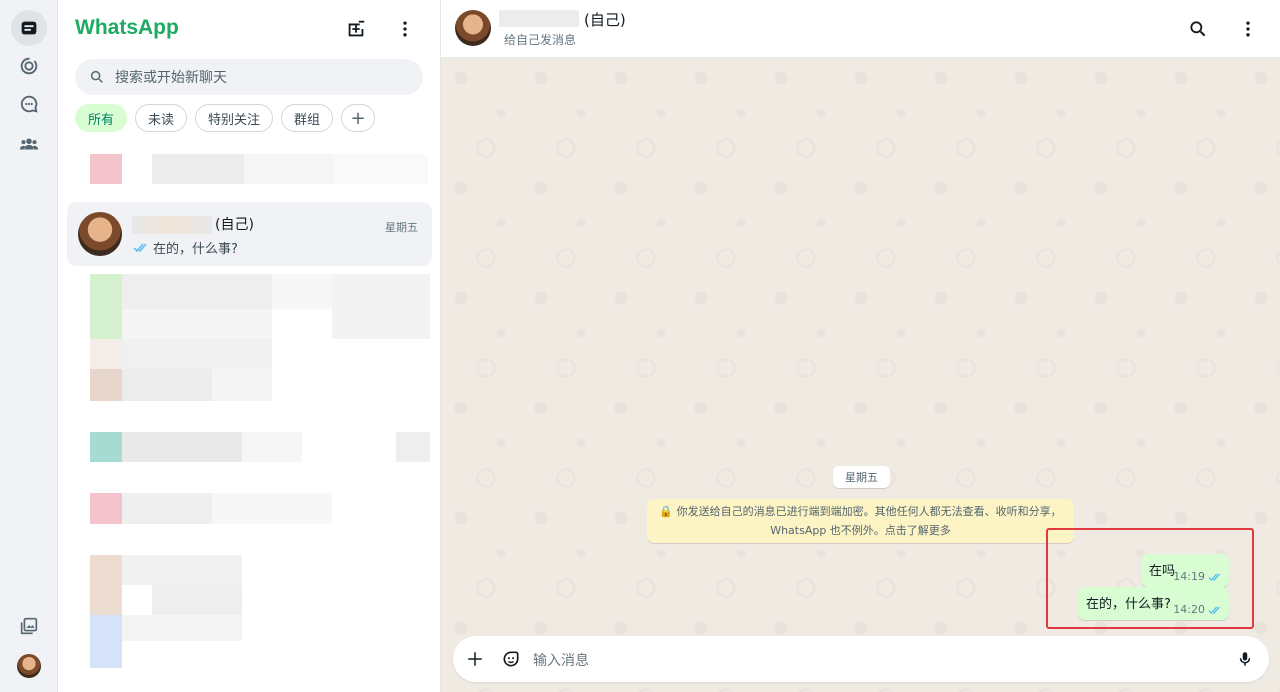  I want to click on channels-icon, so click(29, 104).